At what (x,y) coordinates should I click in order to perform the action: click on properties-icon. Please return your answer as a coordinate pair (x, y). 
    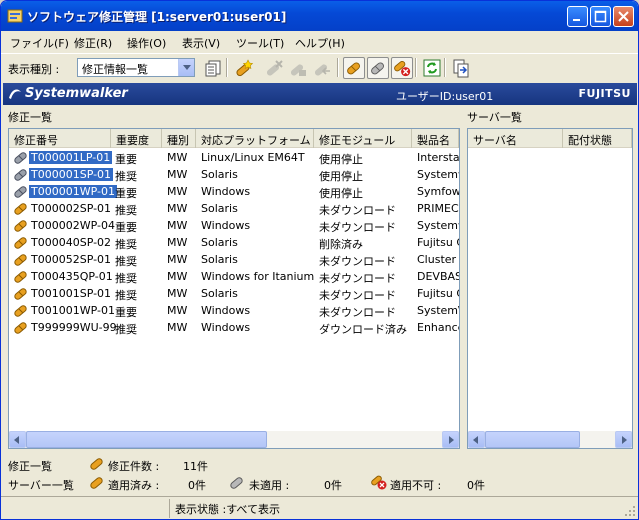
    Looking at the image, I should click on (214, 68).